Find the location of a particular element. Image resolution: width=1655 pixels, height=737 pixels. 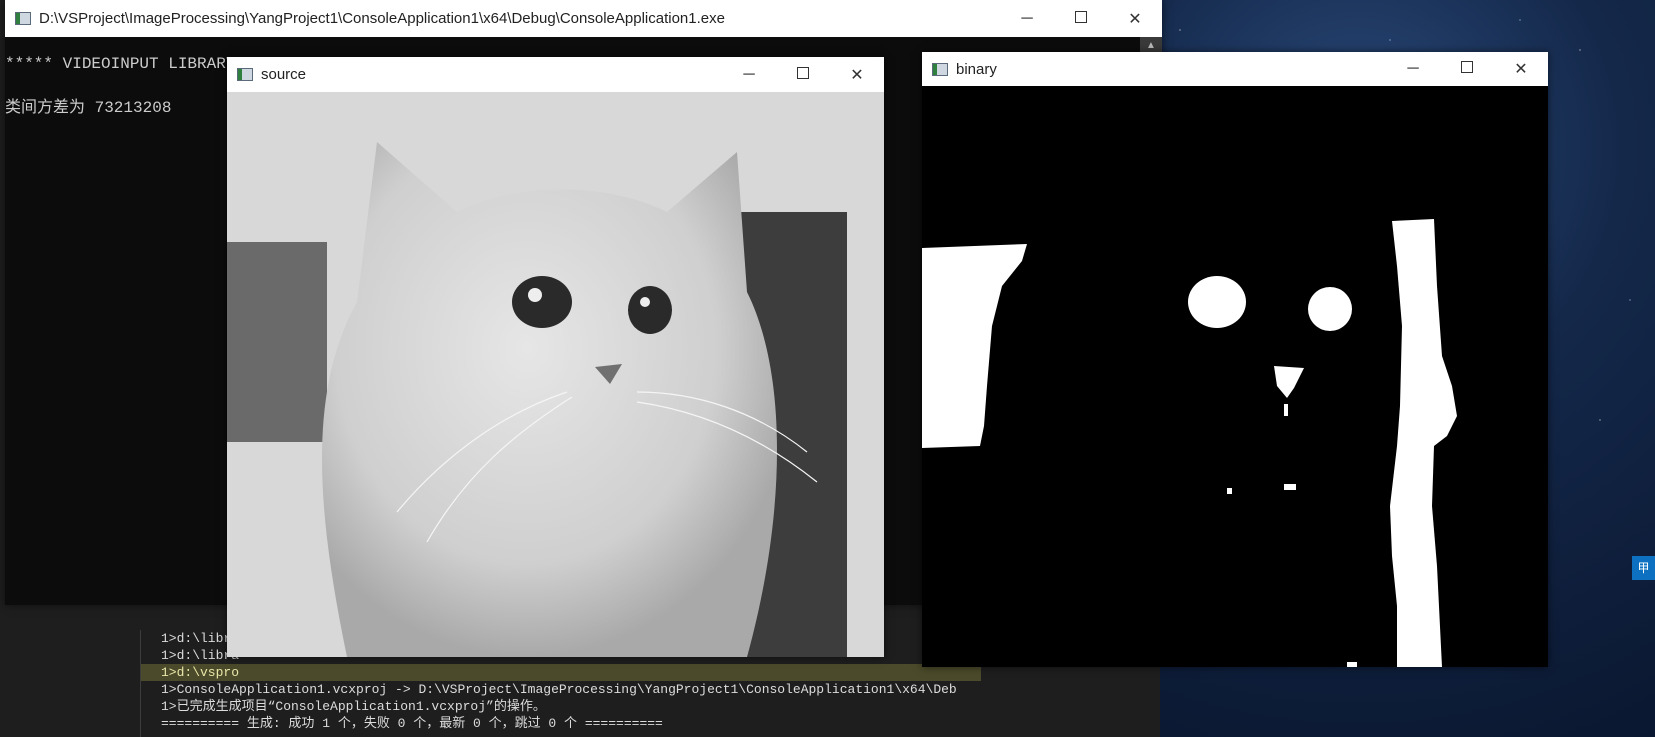

binary-titlebar: binary ─ ✕ is located at coordinates (1235, 69).